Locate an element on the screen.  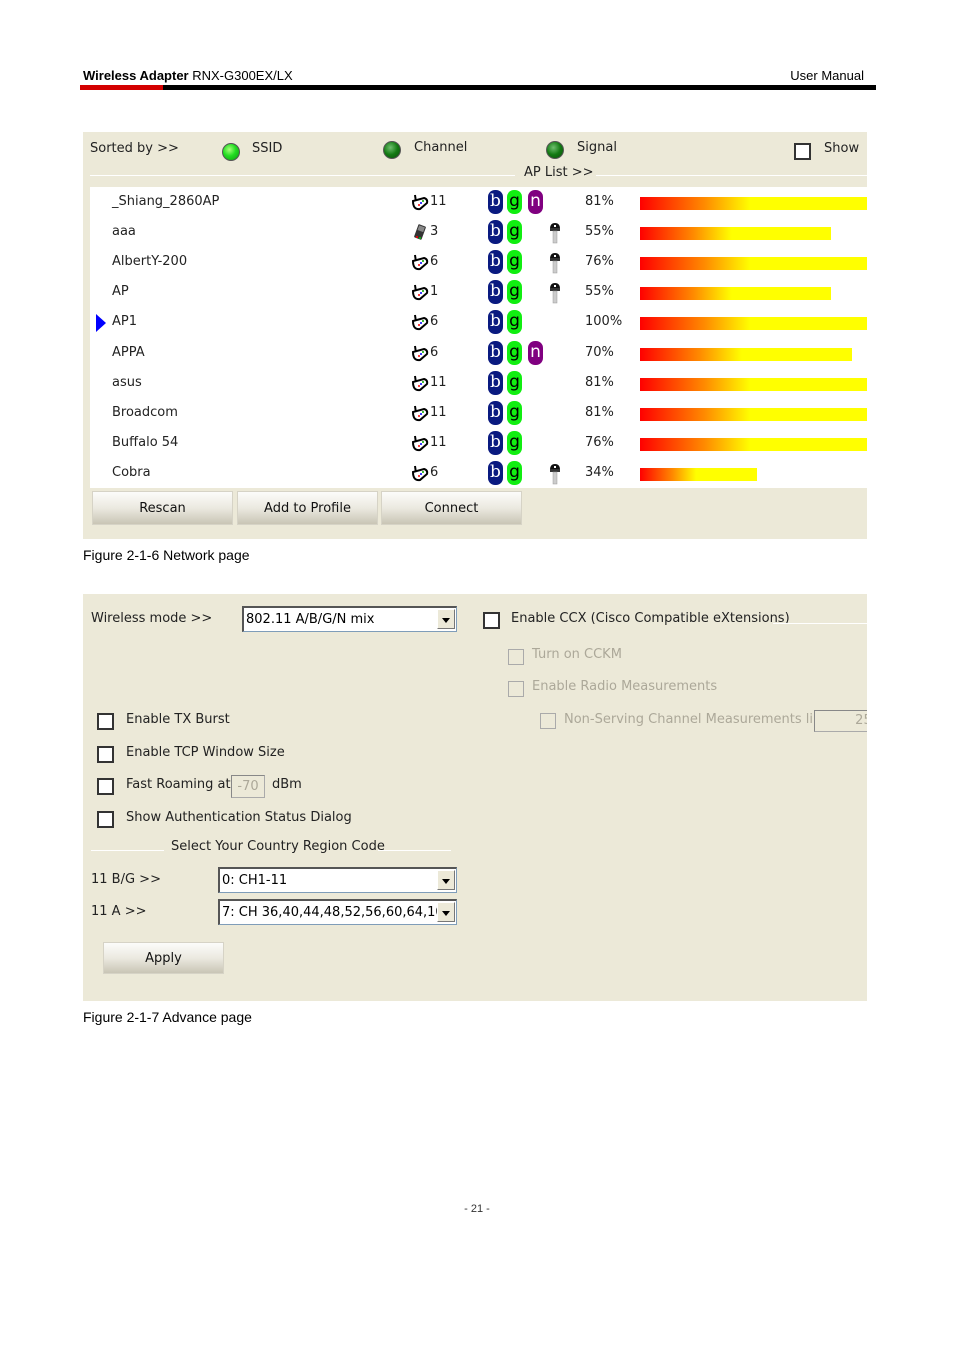
ccx-divider is located at coordinates (820, 623).